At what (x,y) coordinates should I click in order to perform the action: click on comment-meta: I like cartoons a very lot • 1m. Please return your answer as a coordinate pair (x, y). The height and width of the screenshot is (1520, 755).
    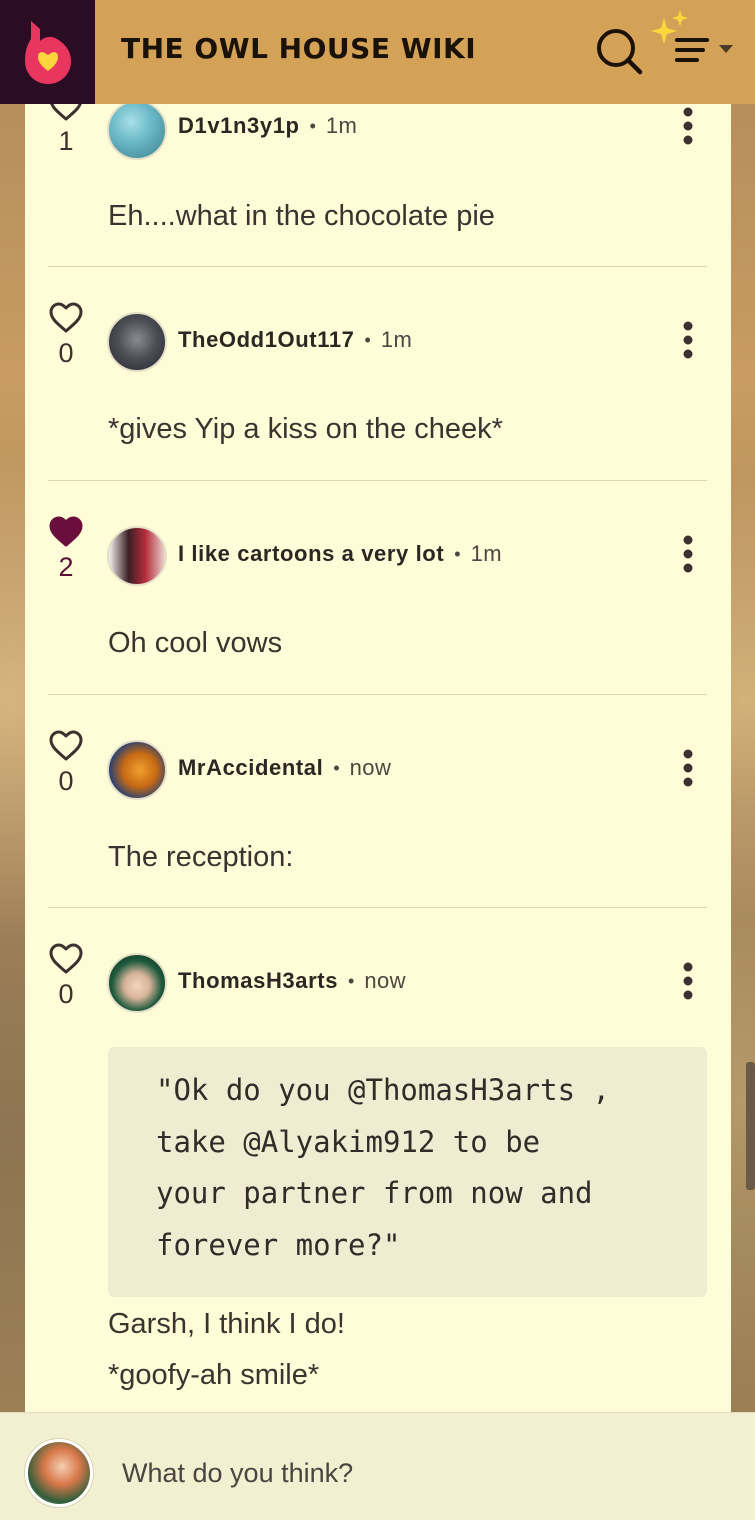
    Looking at the image, I should click on (340, 554).